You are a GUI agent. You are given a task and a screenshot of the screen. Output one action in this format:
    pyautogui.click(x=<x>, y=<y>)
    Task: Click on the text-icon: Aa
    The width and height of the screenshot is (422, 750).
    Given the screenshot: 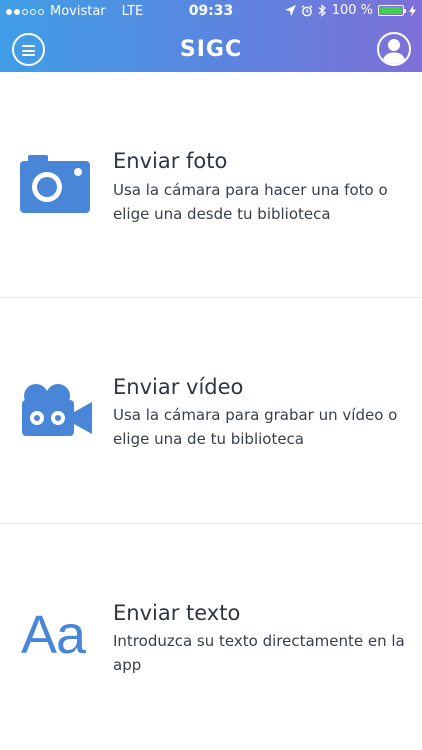 What is the action you would take?
    pyautogui.click(x=53, y=635)
    